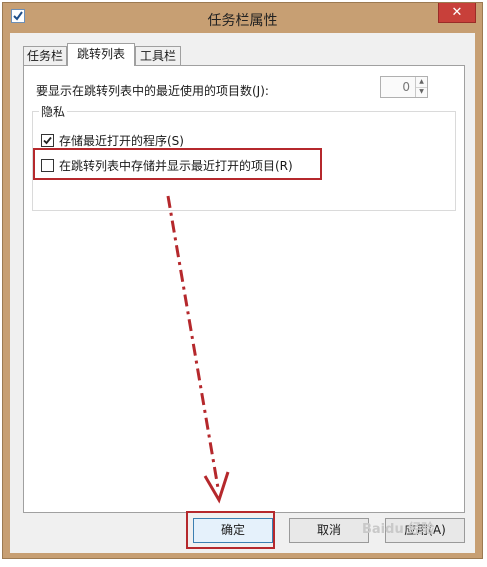 The width and height of the screenshot is (487, 567). I want to click on recent-items-spinner: 0 ▲ ▼, so click(404, 87).